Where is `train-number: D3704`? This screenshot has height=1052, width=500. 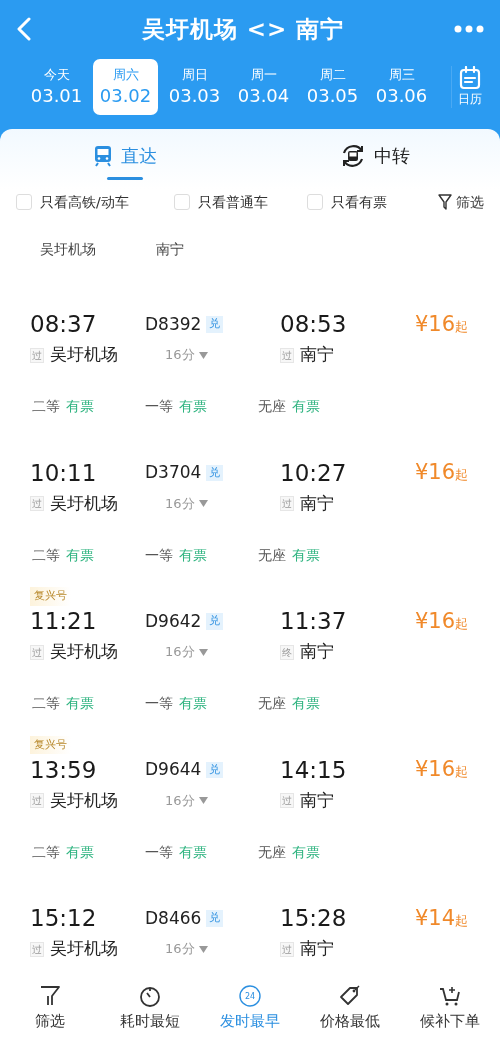 train-number: D3704 is located at coordinates (173, 472).